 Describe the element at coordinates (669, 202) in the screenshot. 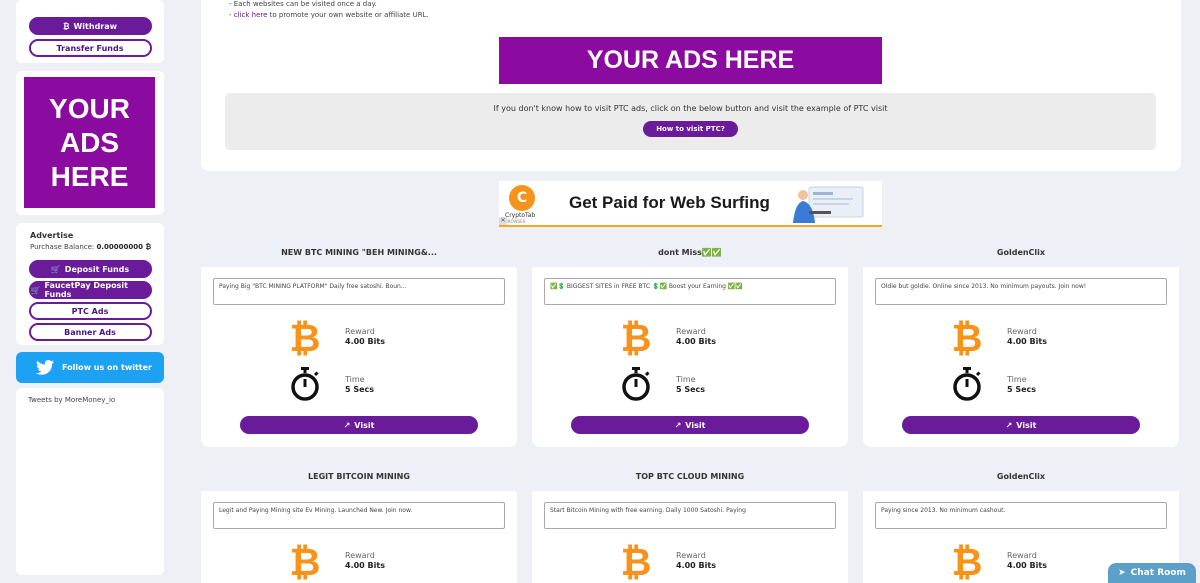

I see `cryptotab-headline: Get Paid for Web Surfing` at that location.